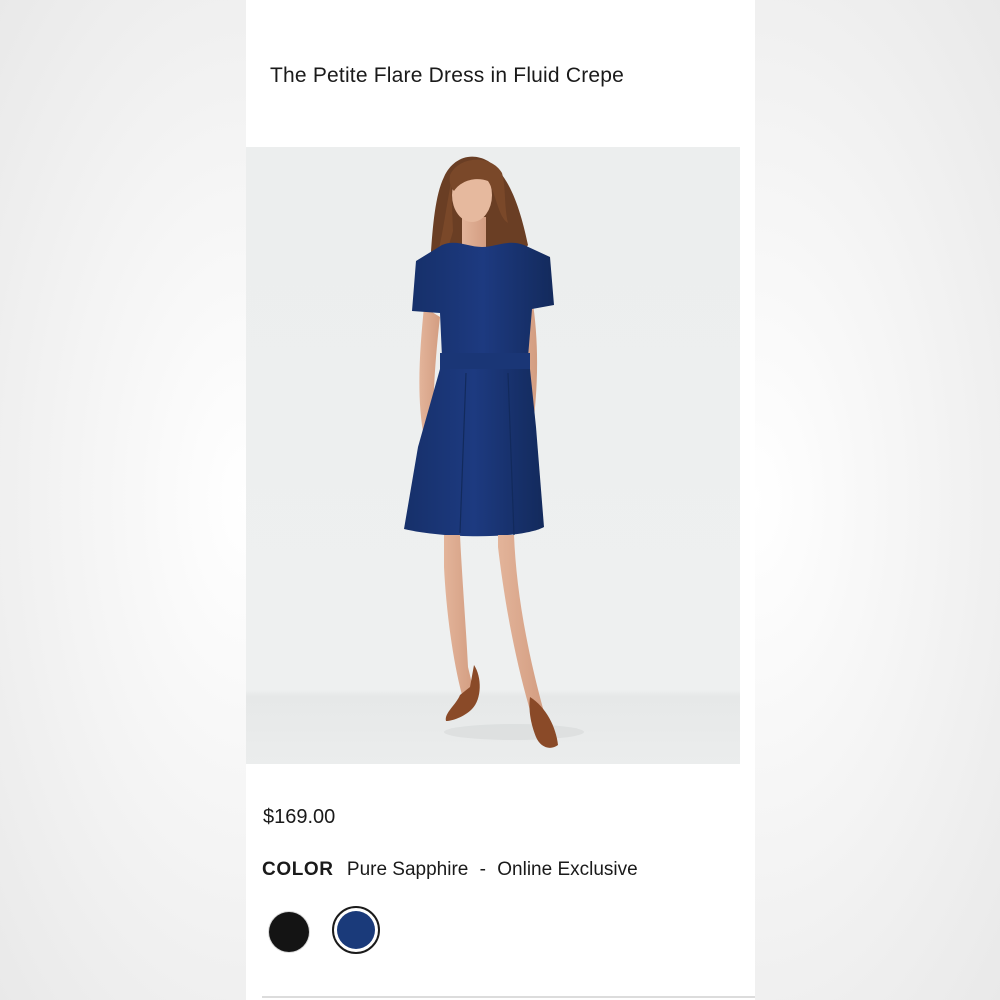 The width and height of the screenshot is (1000, 1000). I want to click on swatch-black, so click(289, 932).